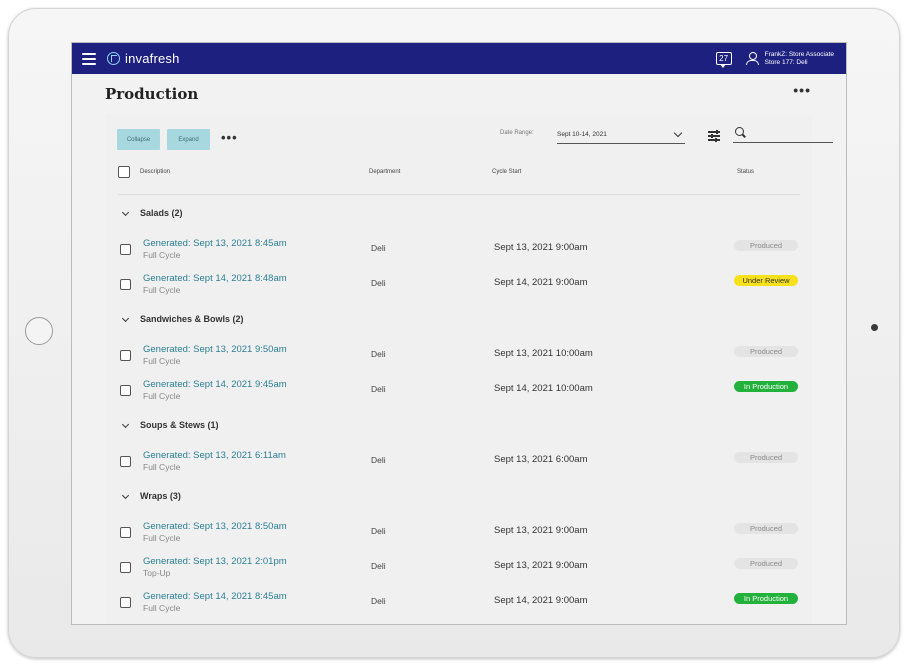 Image resolution: width=906 pixels, height=666 pixels. Describe the element at coordinates (466, 319) in the screenshot. I see `group-sandwiches-bowls: Sandwiches & Bowls (2)` at that location.